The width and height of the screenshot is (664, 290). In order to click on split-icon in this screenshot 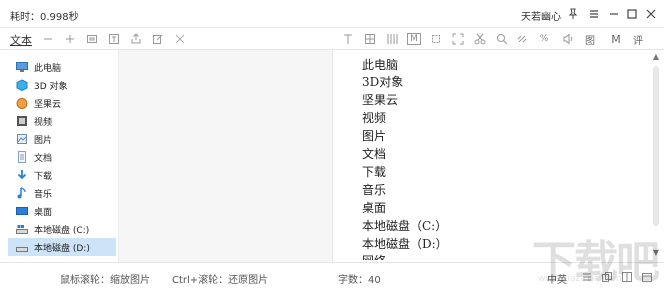, I will do `click(627, 277)`.